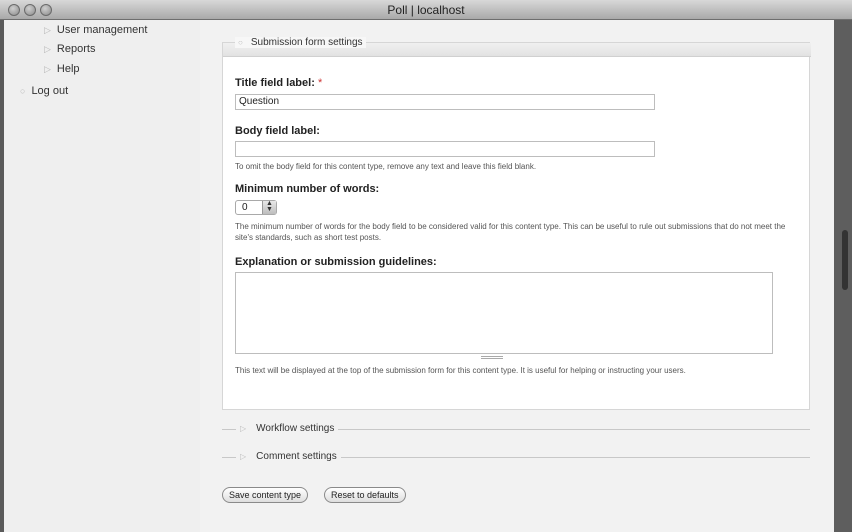 This screenshot has height=532, width=852. What do you see at coordinates (845, 260) in the screenshot?
I see `scrollbar-thumb` at bounding box center [845, 260].